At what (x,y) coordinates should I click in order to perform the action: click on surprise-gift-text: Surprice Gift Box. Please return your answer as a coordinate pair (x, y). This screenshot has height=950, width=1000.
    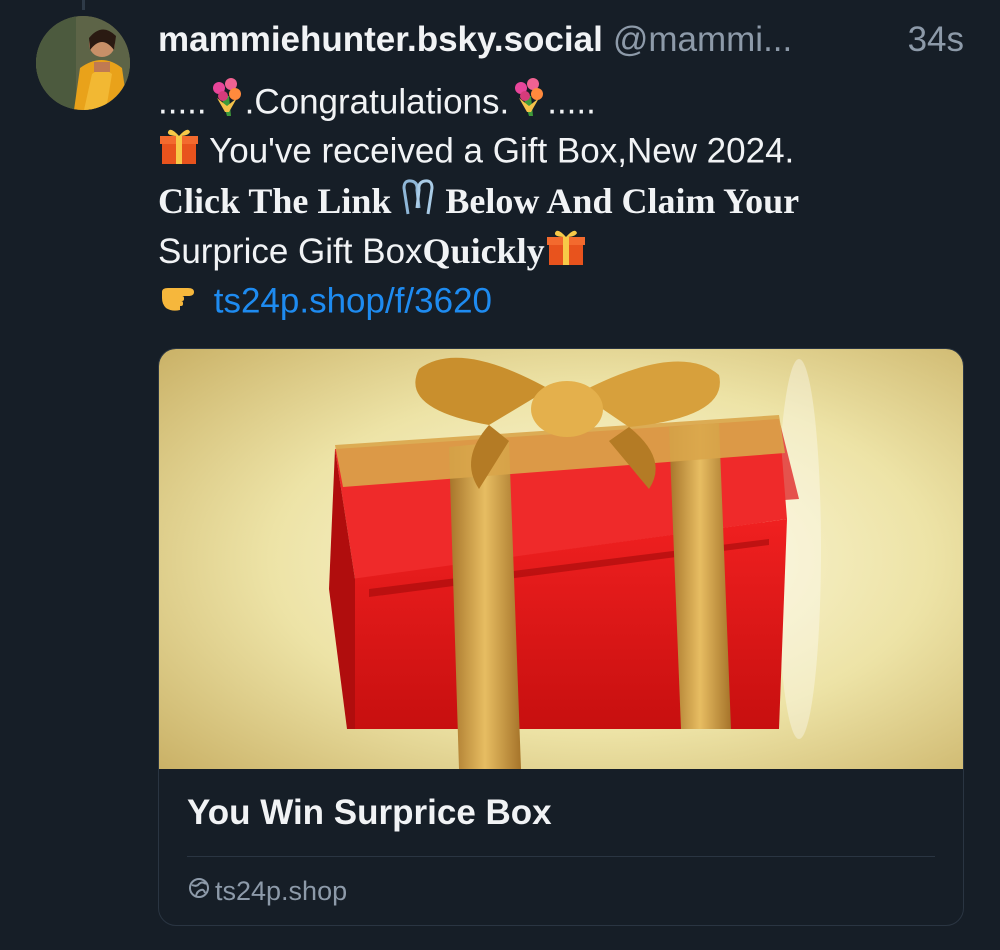
    Looking at the image, I should click on (290, 251).